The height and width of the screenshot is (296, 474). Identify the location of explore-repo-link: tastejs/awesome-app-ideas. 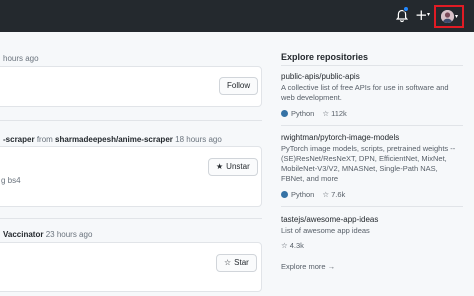
(329, 220).